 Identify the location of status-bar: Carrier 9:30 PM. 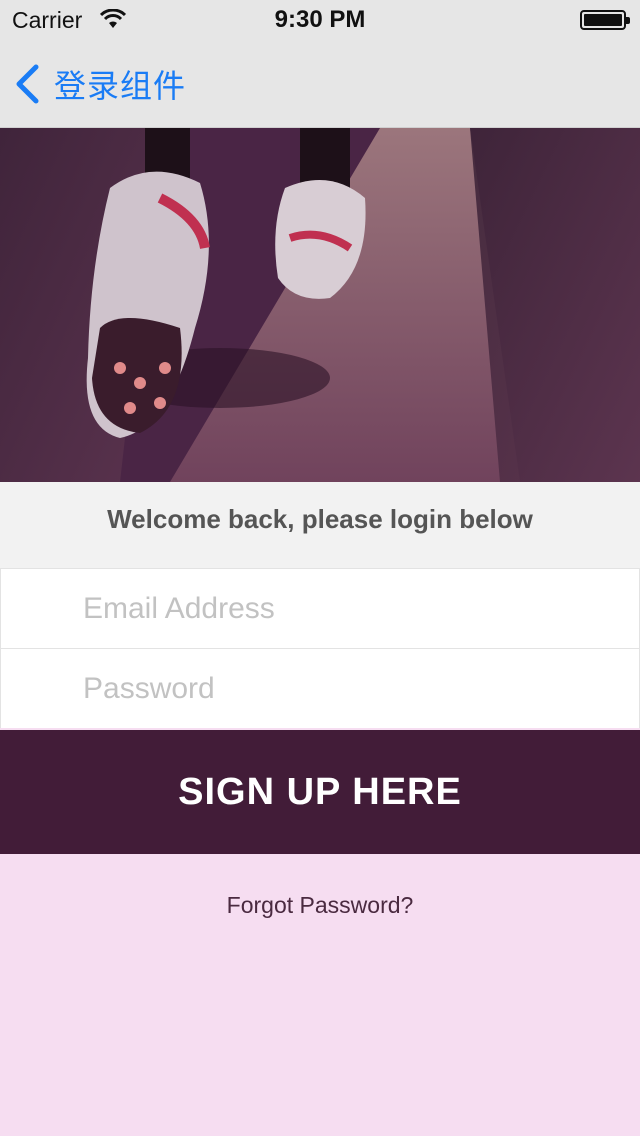
(320, 20).